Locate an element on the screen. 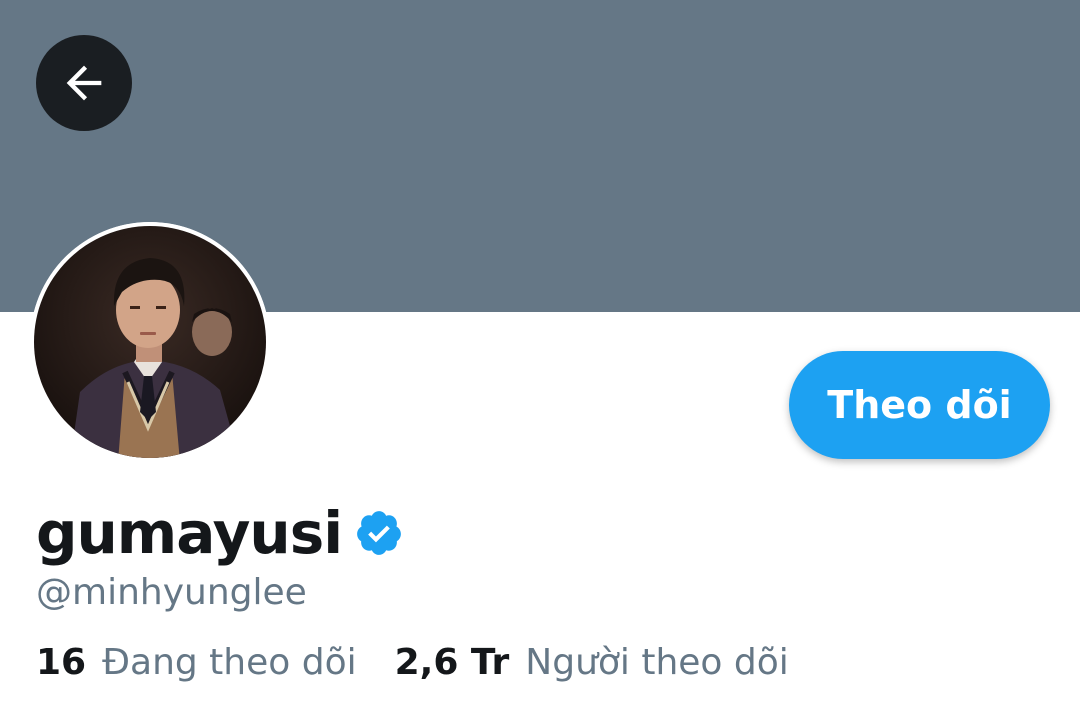  followers-label: Người theo dõi is located at coordinates (657, 662).